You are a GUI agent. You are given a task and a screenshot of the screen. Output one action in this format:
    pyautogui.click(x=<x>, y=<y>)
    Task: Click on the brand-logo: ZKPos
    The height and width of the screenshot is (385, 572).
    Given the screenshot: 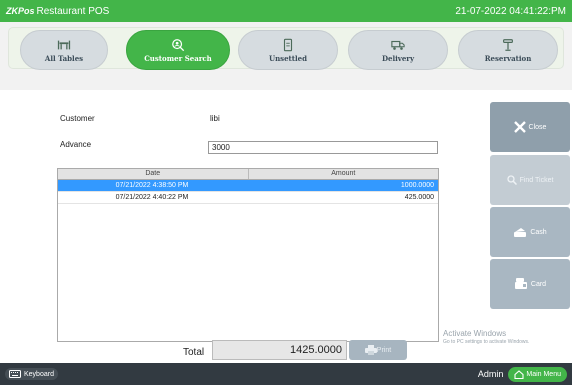 What is the action you would take?
    pyautogui.click(x=20, y=10)
    